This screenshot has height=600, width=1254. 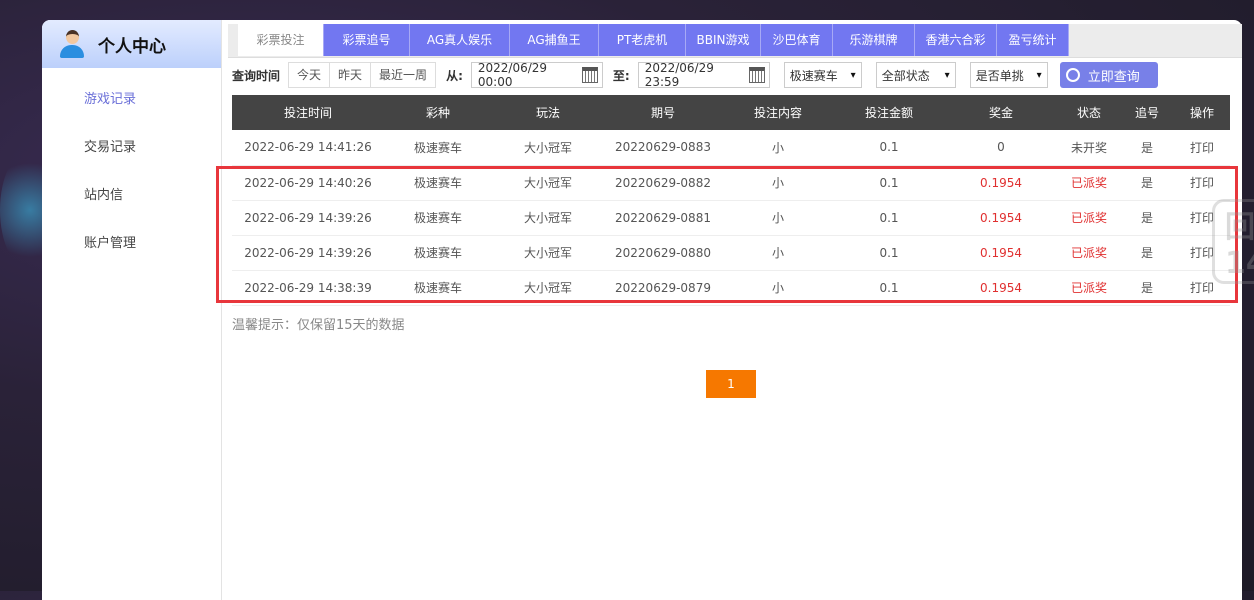 I want to click on sidebar: 个人中心 游戏记录 交易记录 站内信 账户管理, so click(x=132, y=310).